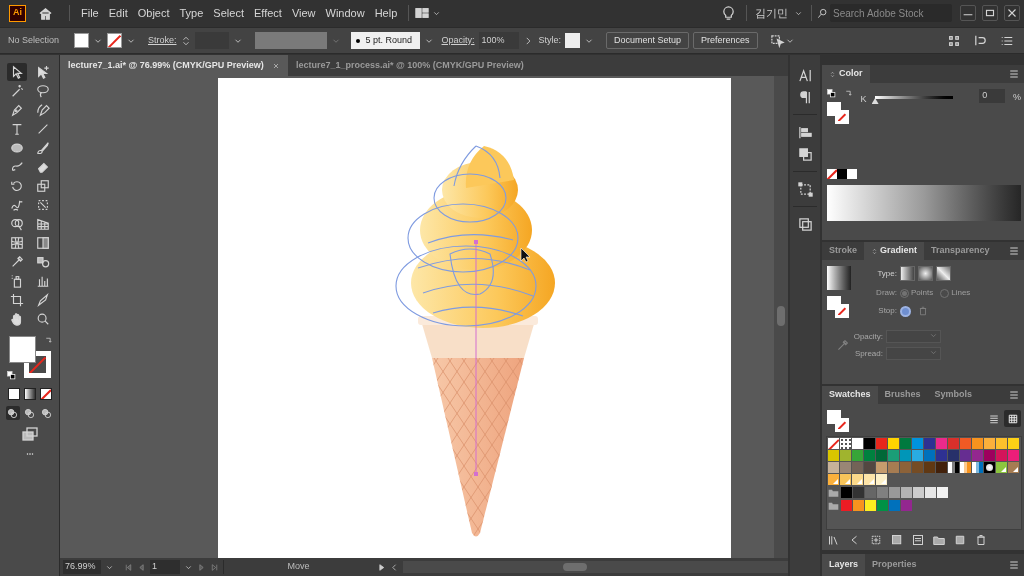 The height and width of the screenshot is (576, 1024). What do you see at coordinates (844, 565) in the screenshot?
I see `panel-tab: Layers` at bounding box center [844, 565].